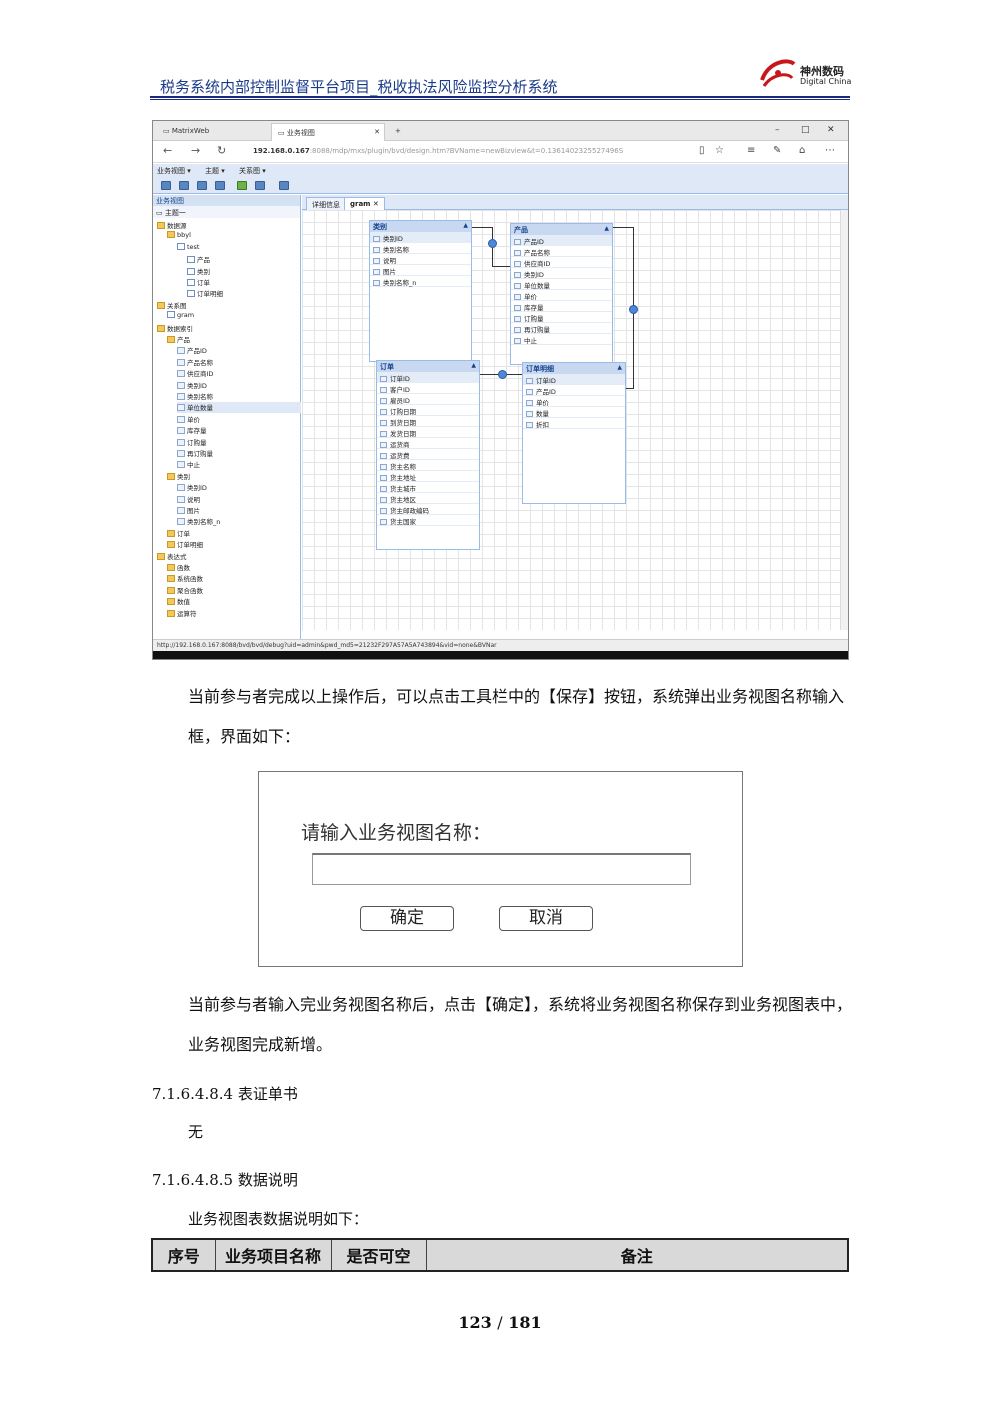  Describe the element at coordinates (174, 171) in the screenshot. I see `menu-bizview: 业务视图 ▾` at that location.